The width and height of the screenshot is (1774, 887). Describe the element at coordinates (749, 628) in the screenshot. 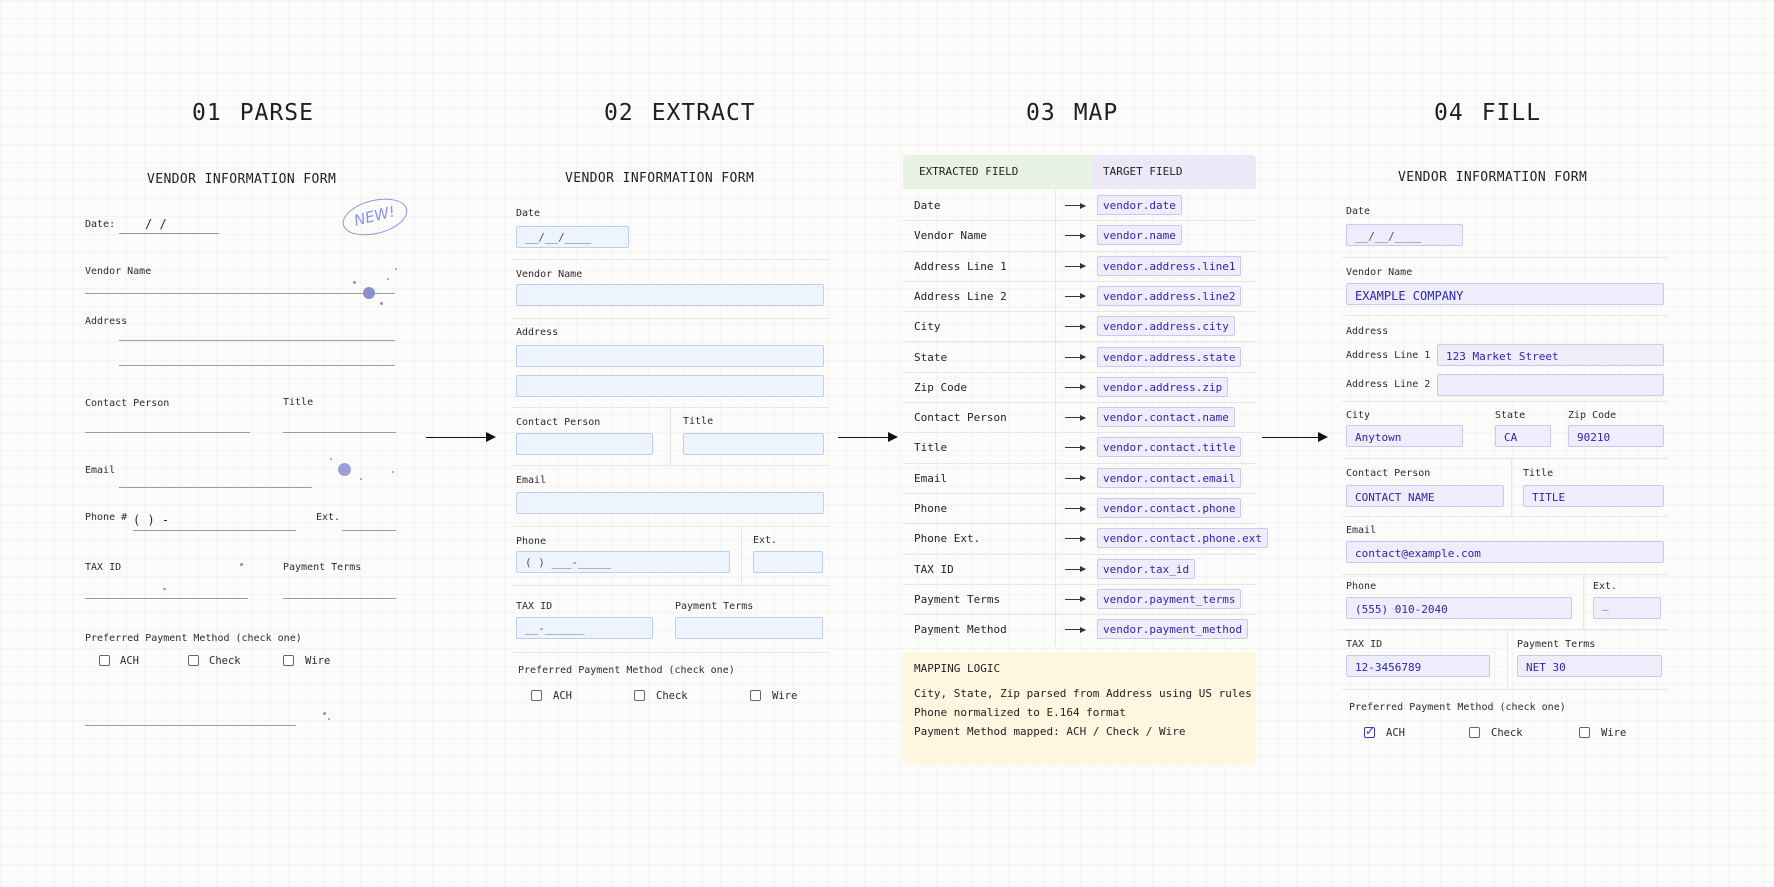

I see `payment-terms-field` at that location.